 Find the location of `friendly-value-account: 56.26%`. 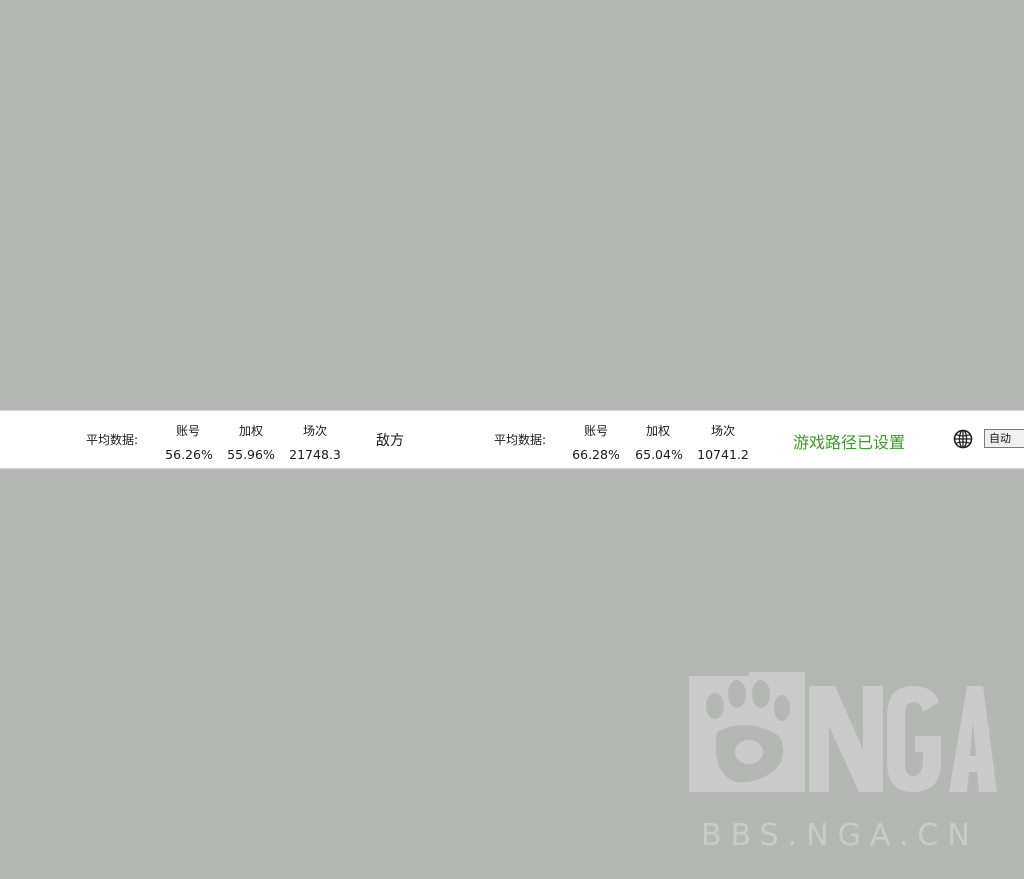

friendly-value-account: 56.26% is located at coordinates (189, 454).